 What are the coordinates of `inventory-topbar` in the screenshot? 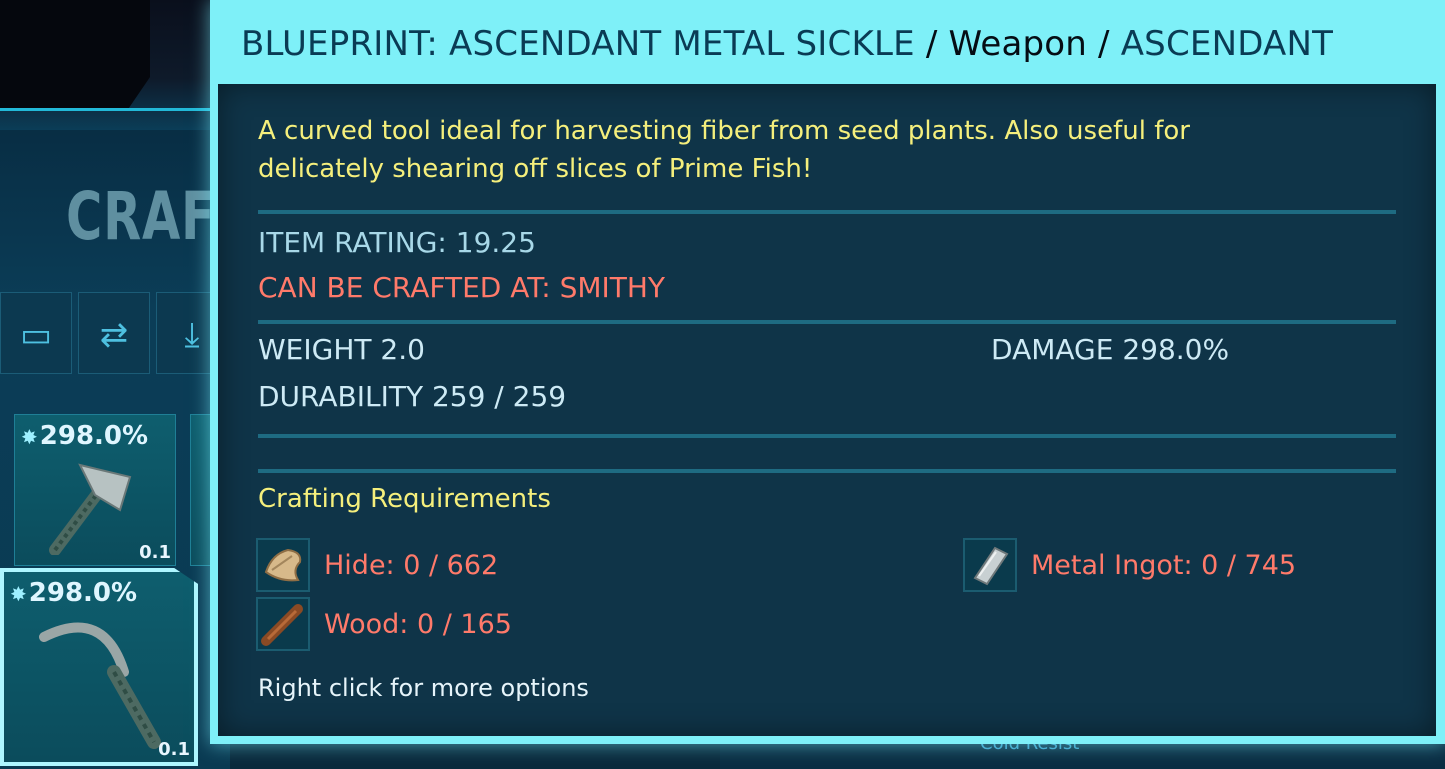 It's located at (115, 65).